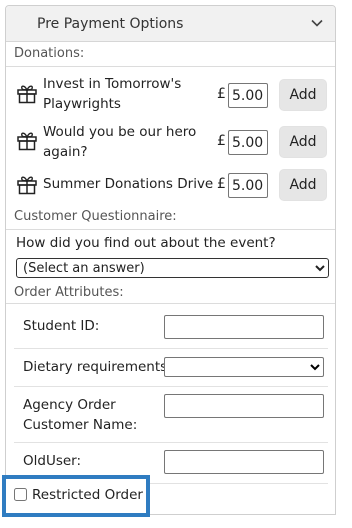 The height and width of the screenshot is (528, 352). Describe the element at coordinates (20, 494) in the screenshot. I see `restricted-order-checkbox` at that location.